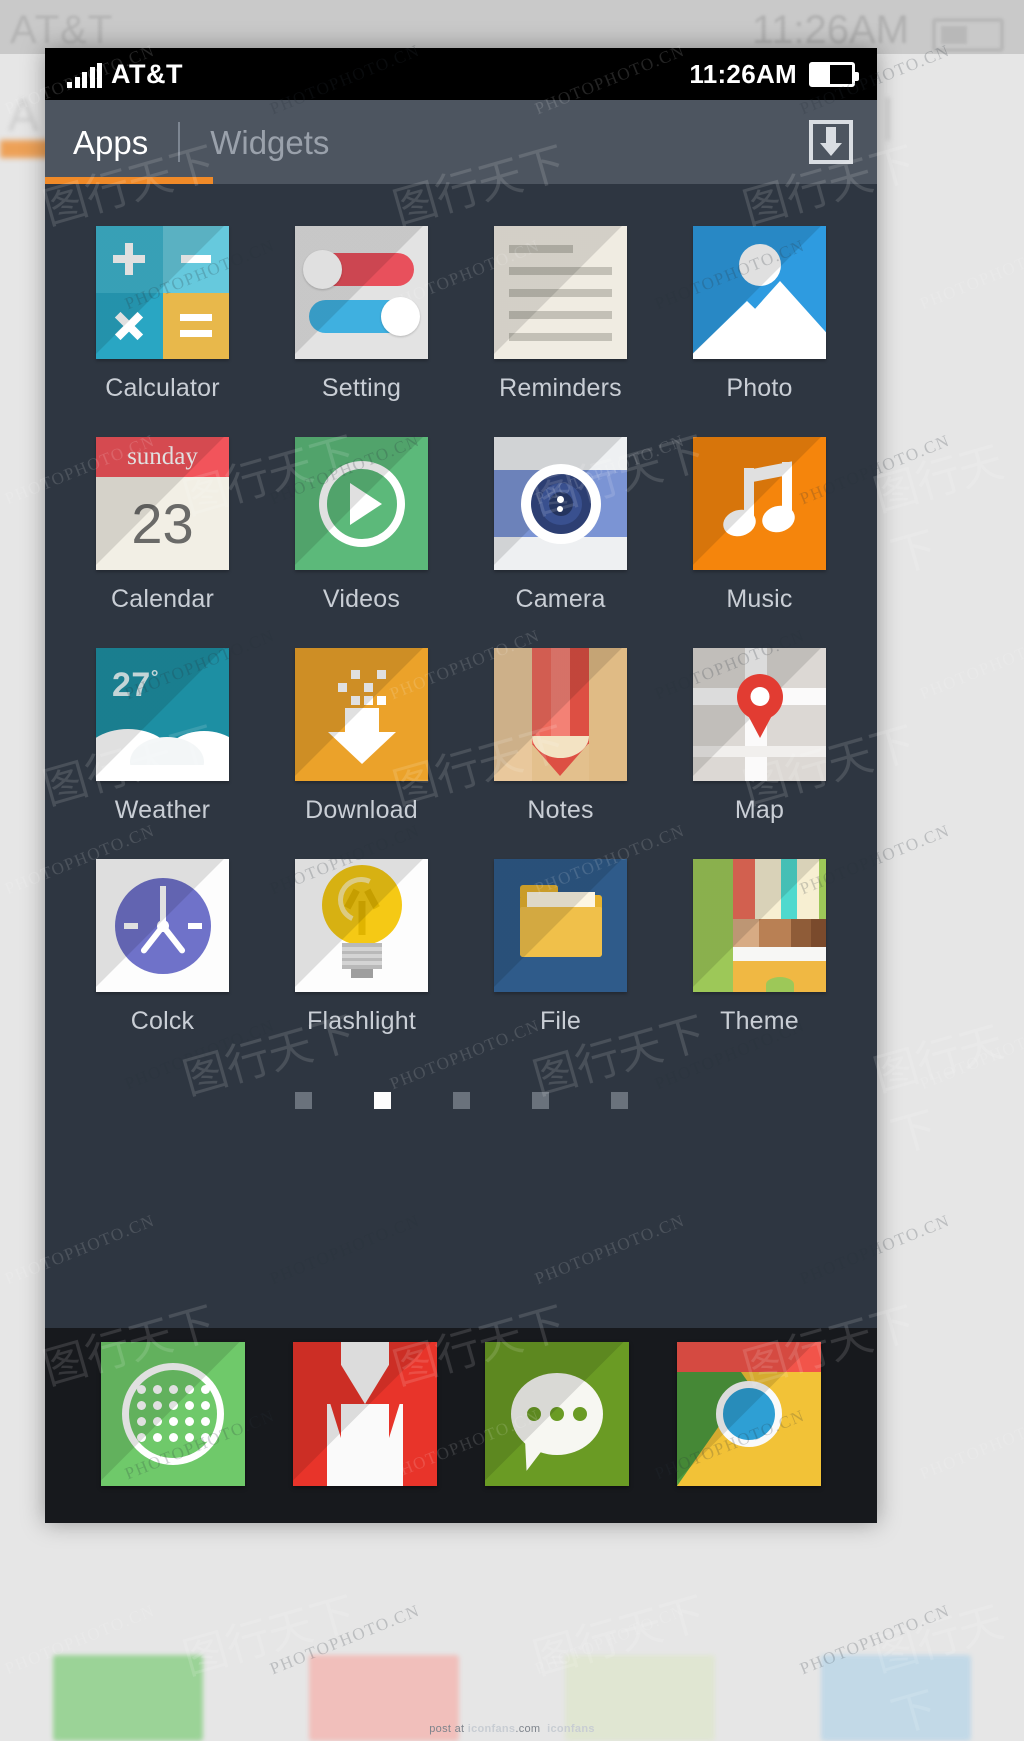  What do you see at coordinates (968, 35) in the screenshot?
I see `bleed-battery-icon` at bounding box center [968, 35].